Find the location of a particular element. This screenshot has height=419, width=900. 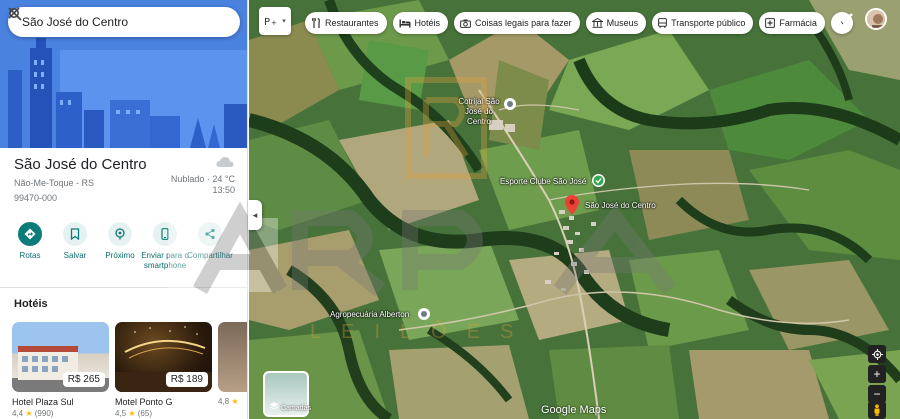

place-region: Não-Me-Toque - RS is located at coordinates (54, 183).